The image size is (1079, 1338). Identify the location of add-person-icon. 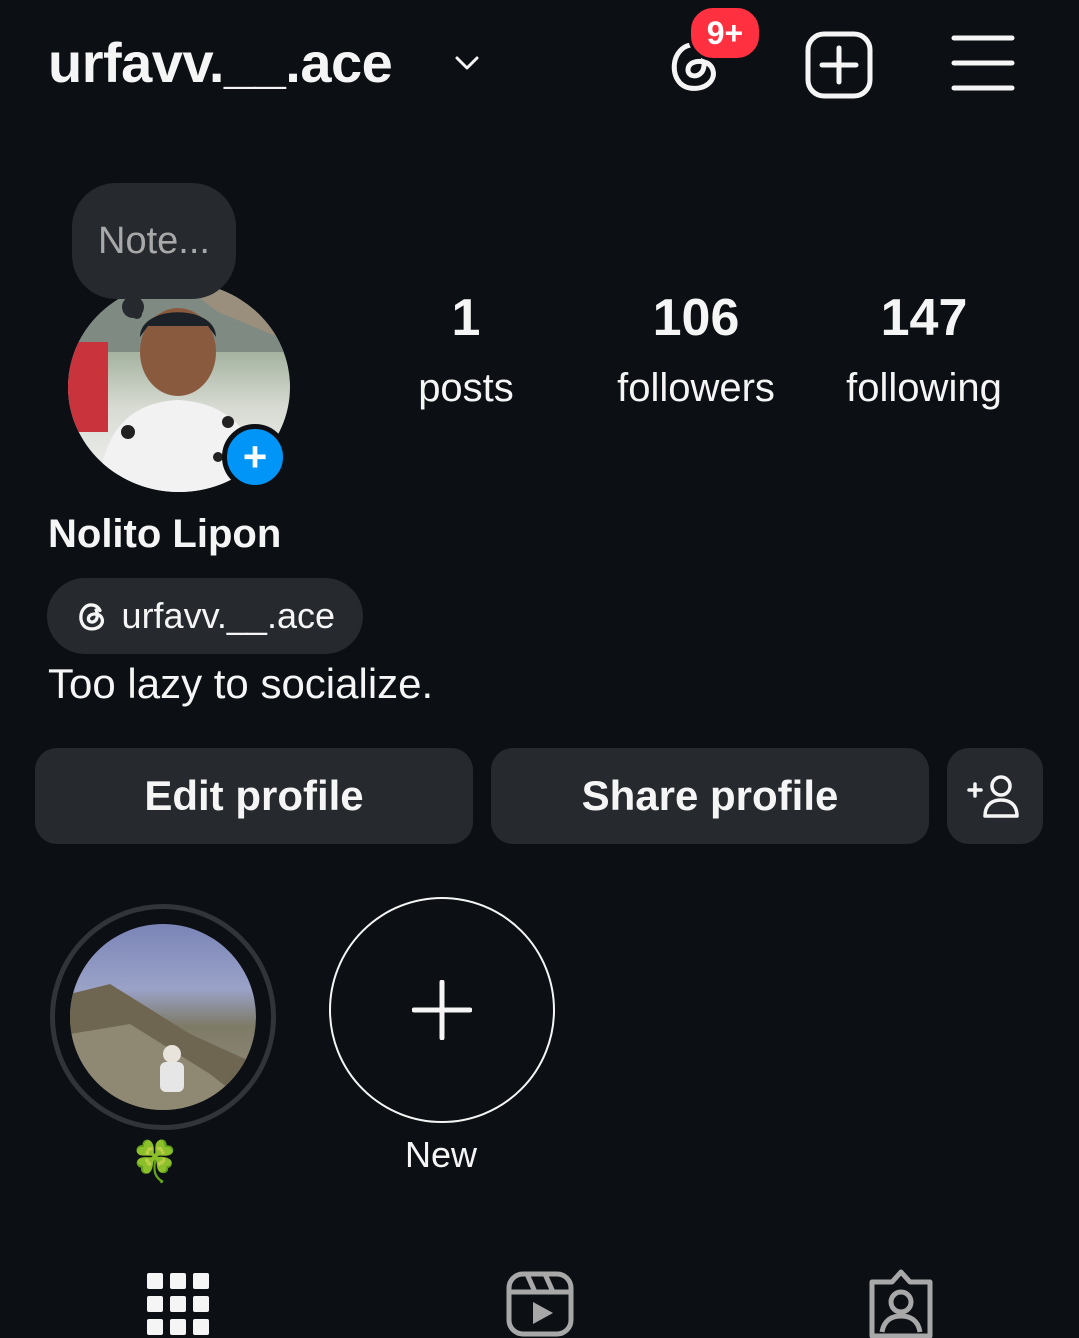
(993, 796).